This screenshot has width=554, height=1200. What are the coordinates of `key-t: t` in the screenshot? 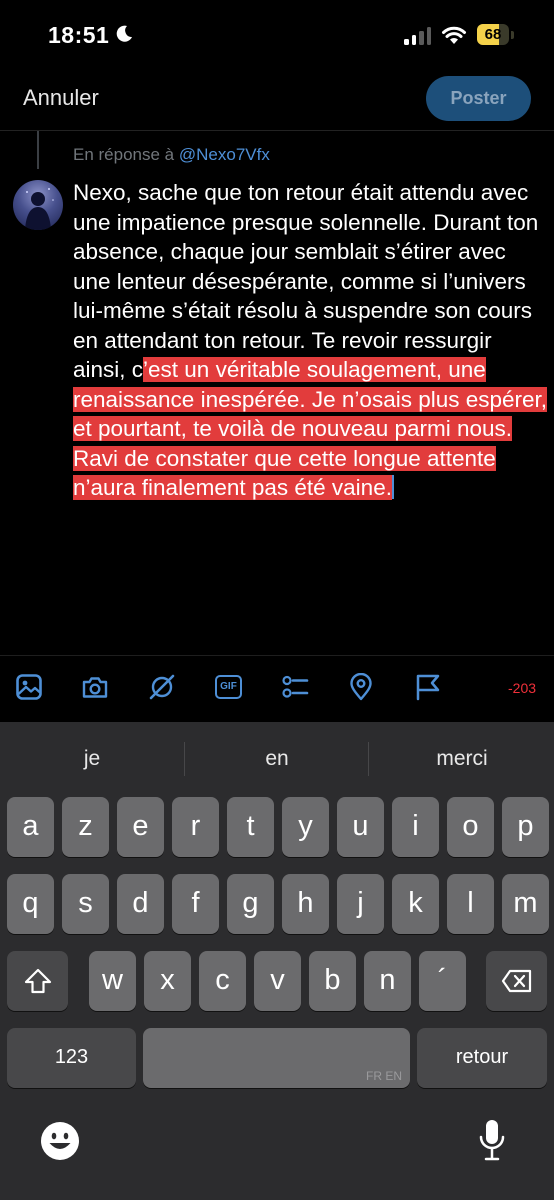 It's located at (250, 827).